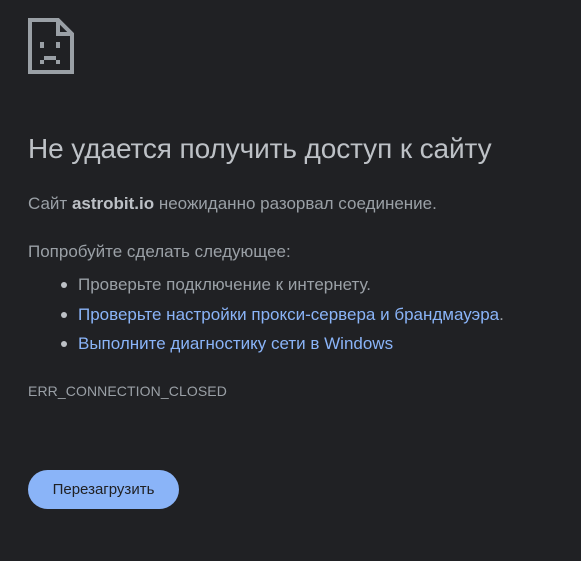  What do you see at coordinates (225, 284) in the screenshot?
I see `suggestion-text: Проверьте подключение к интернету.` at bounding box center [225, 284].